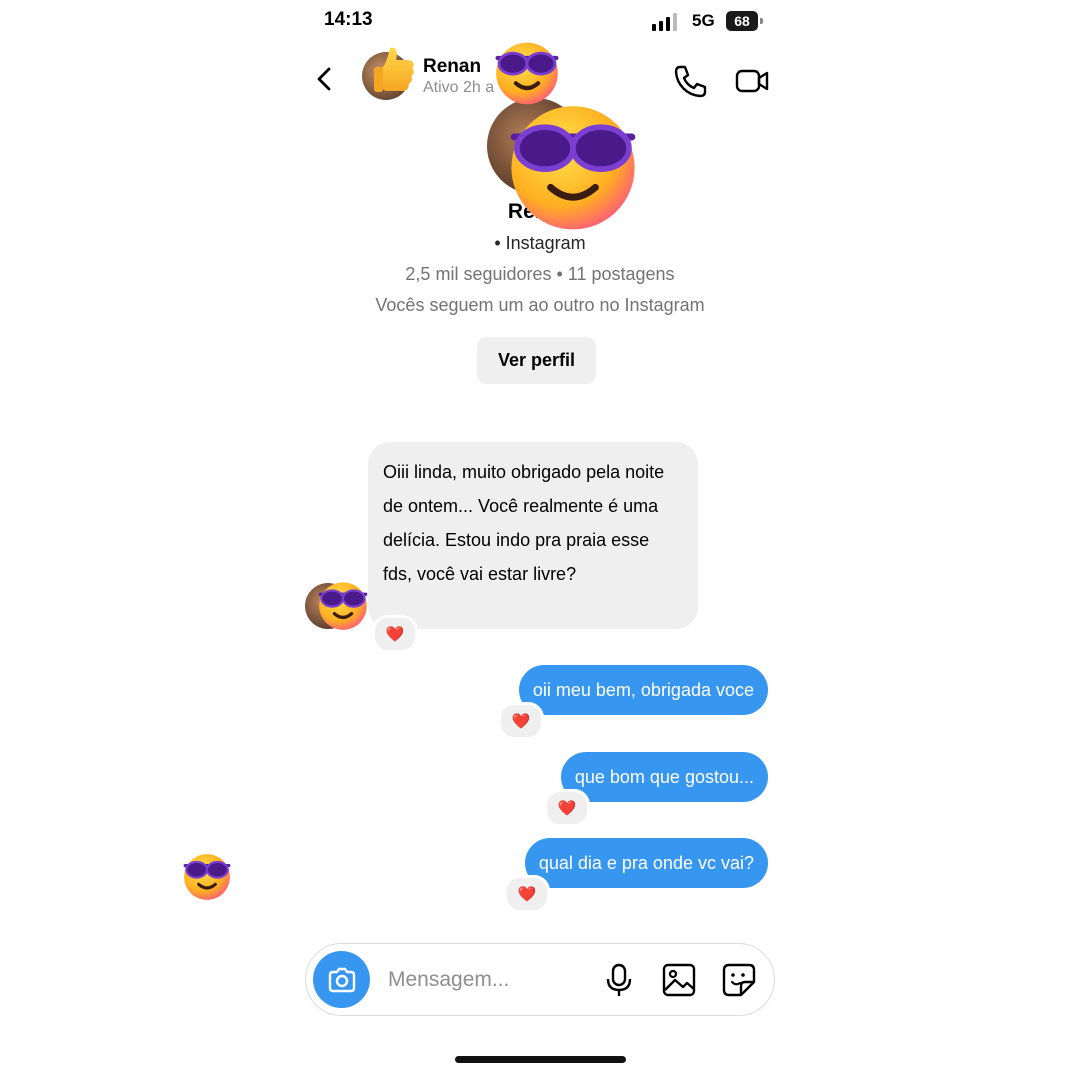  Describe the element at coordinates (394, 69) in the screenshot. I see `thumbs-up-emoji-sticker` at that location.